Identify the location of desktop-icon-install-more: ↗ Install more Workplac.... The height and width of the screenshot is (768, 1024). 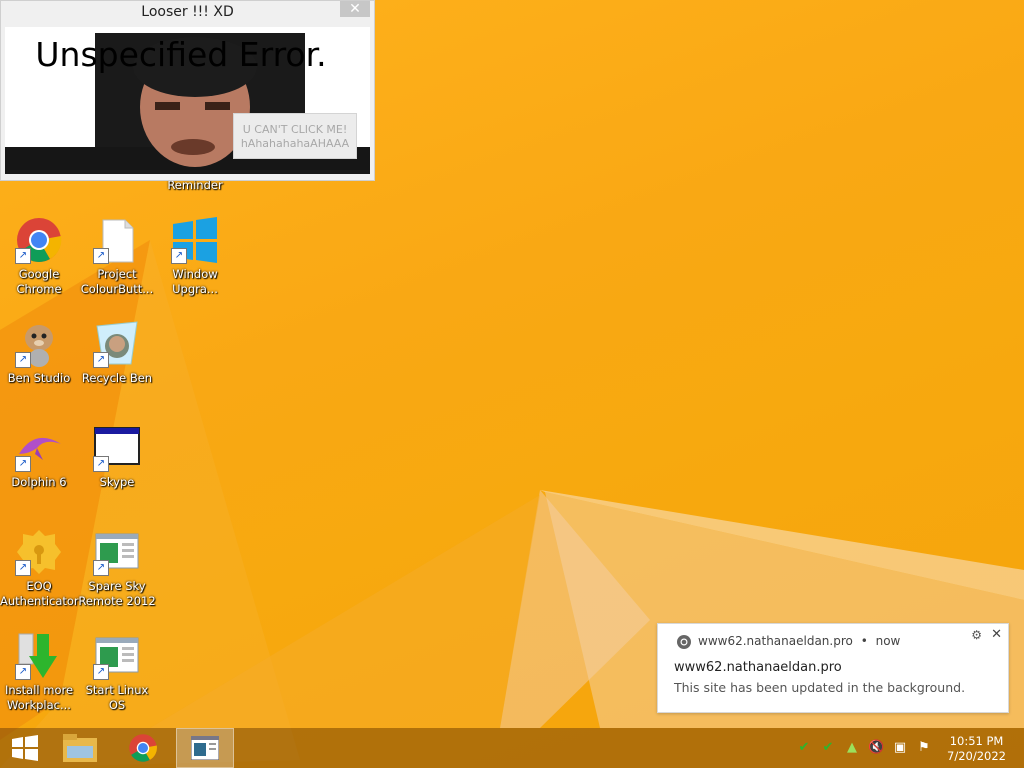
(39, 672).